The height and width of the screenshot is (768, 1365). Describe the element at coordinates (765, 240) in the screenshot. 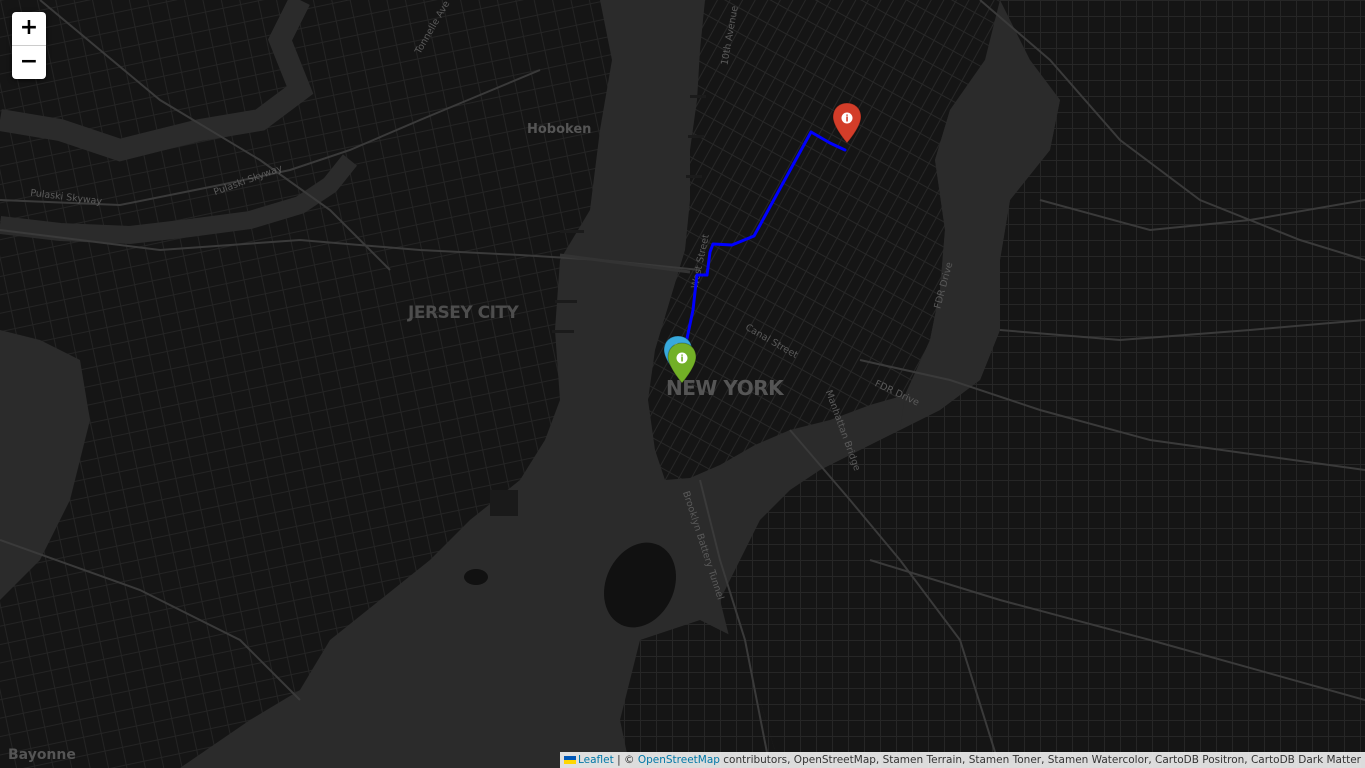

I see `route-polyline` at that location.